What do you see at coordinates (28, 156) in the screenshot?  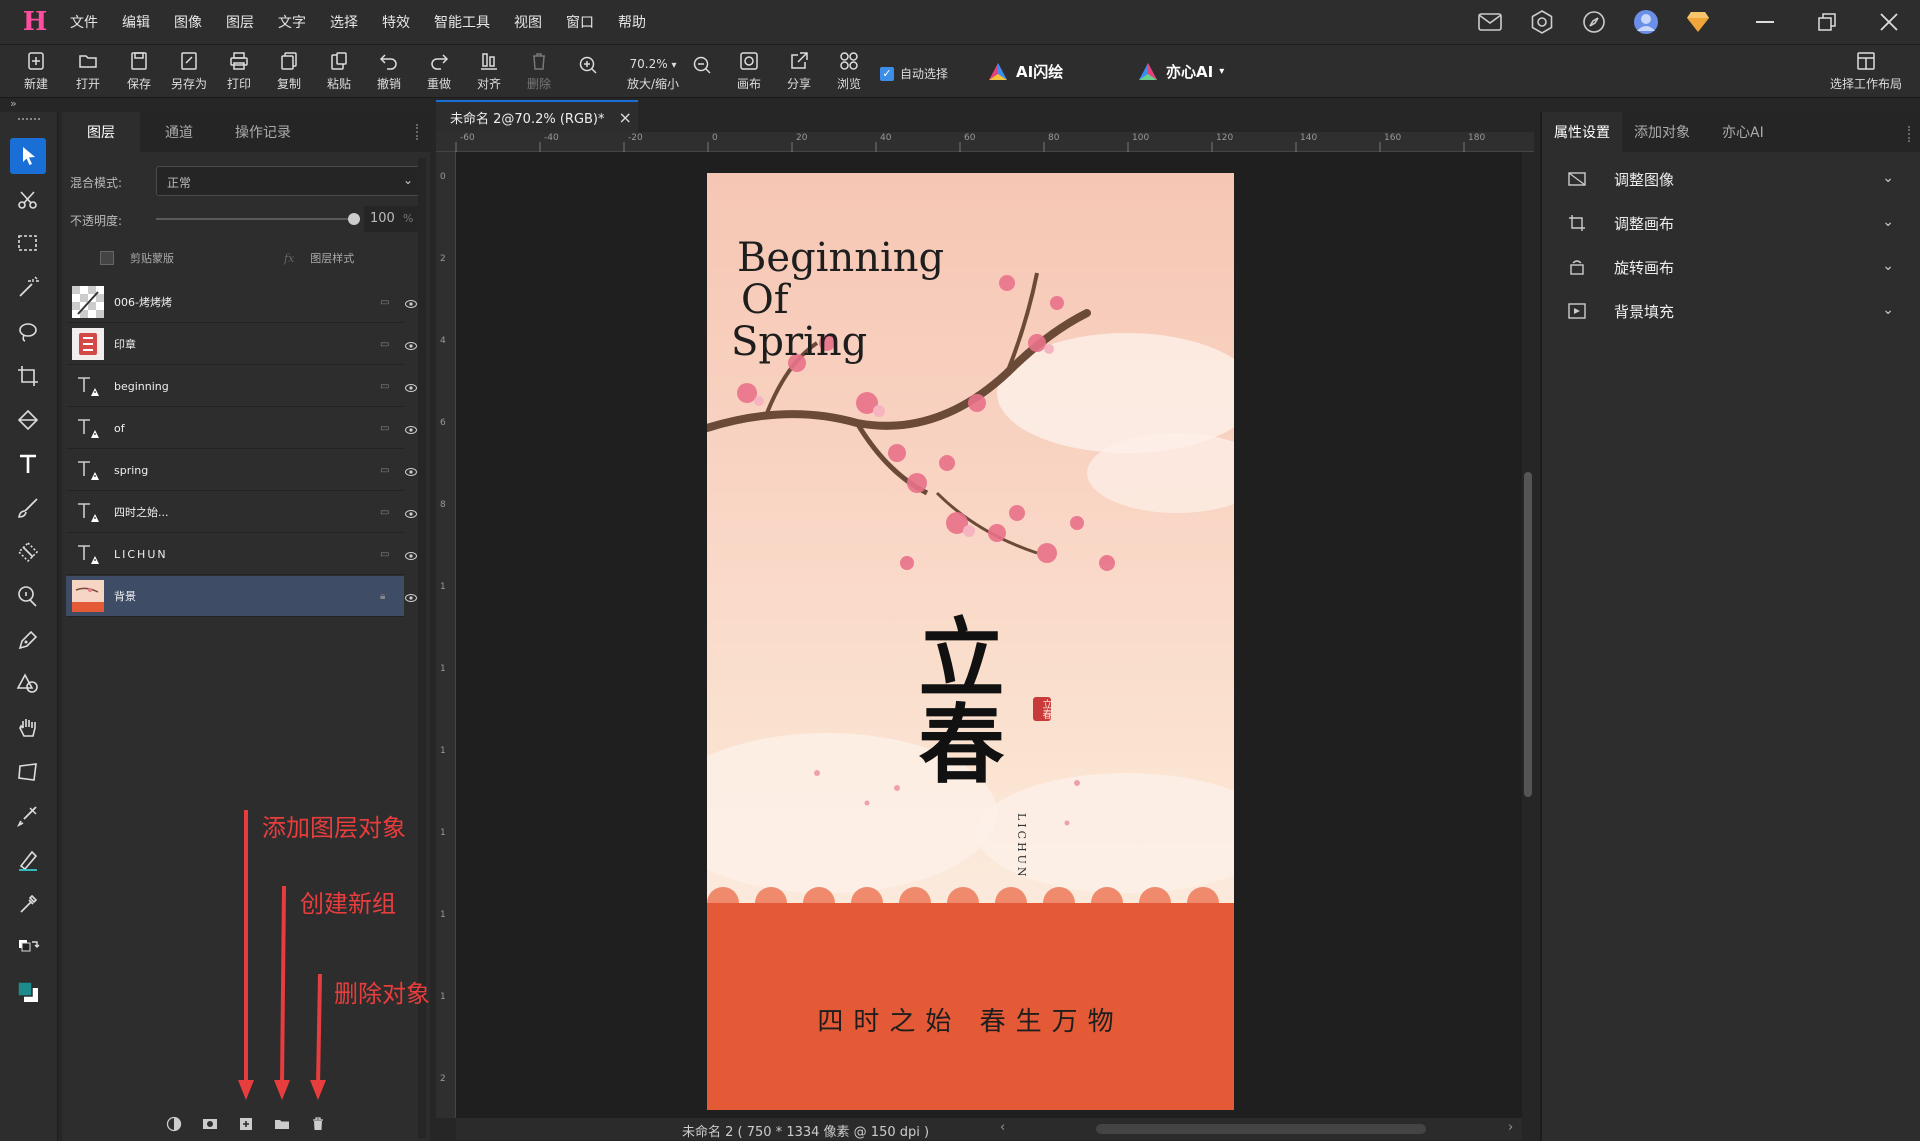 I see `move-tool` at bounding box center [28, 156].